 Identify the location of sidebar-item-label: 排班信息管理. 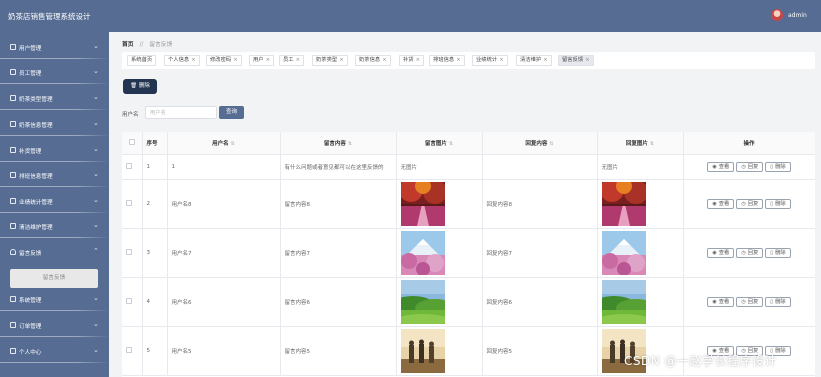
(36, 177).